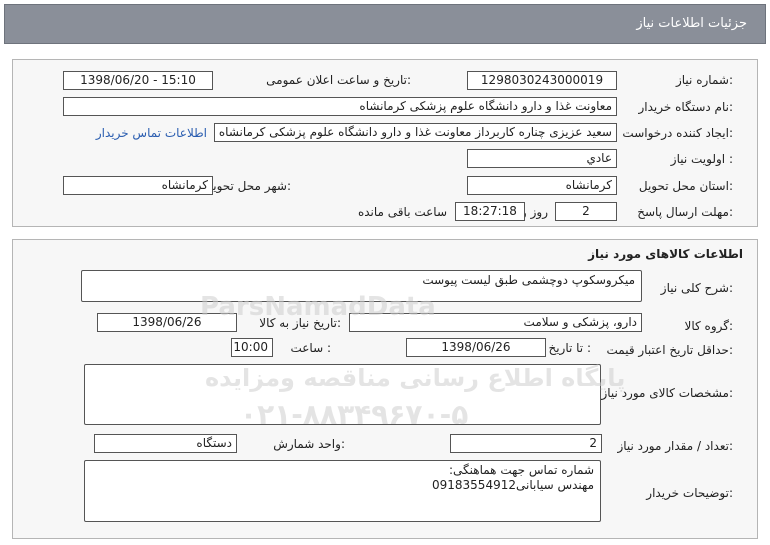 This screenshot has width=770, height=545. Describe the element at coordinates (701, 159) in the screenshot. I see `priority-label: اولویت نیاز :` at that location.